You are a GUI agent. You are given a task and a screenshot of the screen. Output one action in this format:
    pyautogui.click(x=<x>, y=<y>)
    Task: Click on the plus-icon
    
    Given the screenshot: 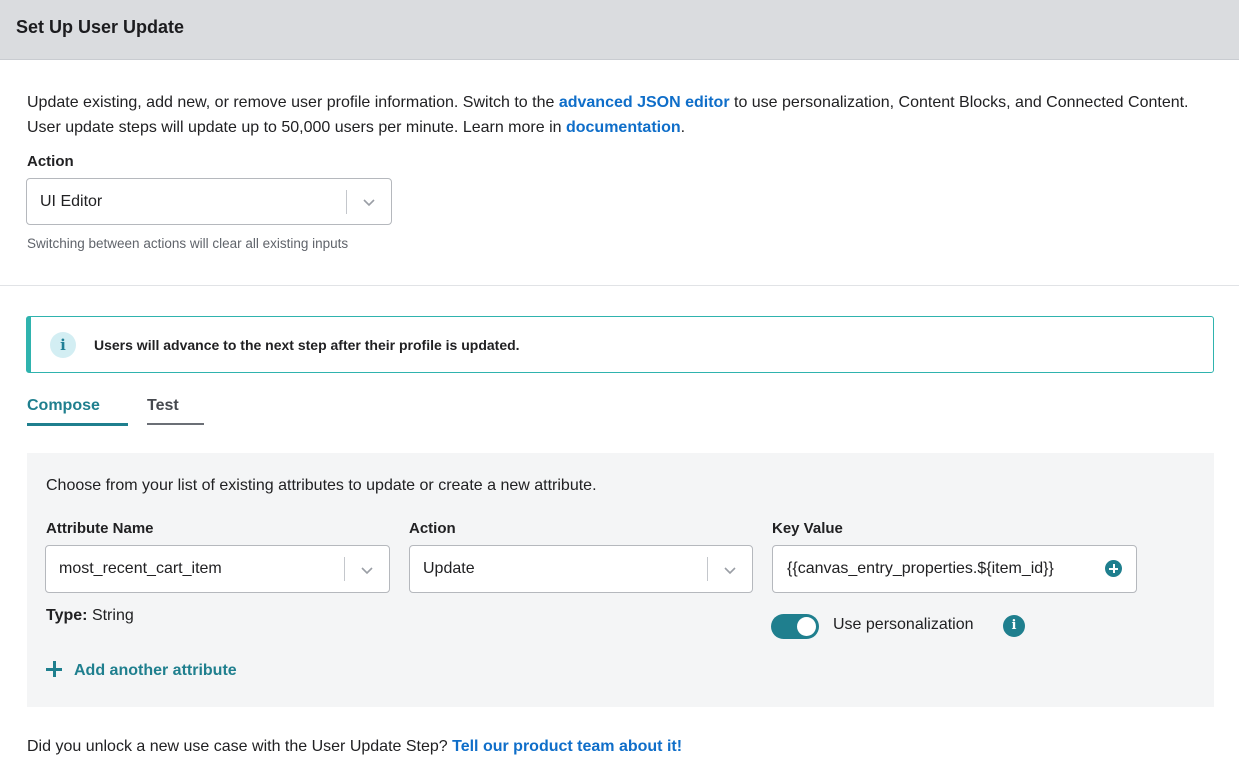 What is the action you would take?
    pyautogui.click(x=54, y=669)
    